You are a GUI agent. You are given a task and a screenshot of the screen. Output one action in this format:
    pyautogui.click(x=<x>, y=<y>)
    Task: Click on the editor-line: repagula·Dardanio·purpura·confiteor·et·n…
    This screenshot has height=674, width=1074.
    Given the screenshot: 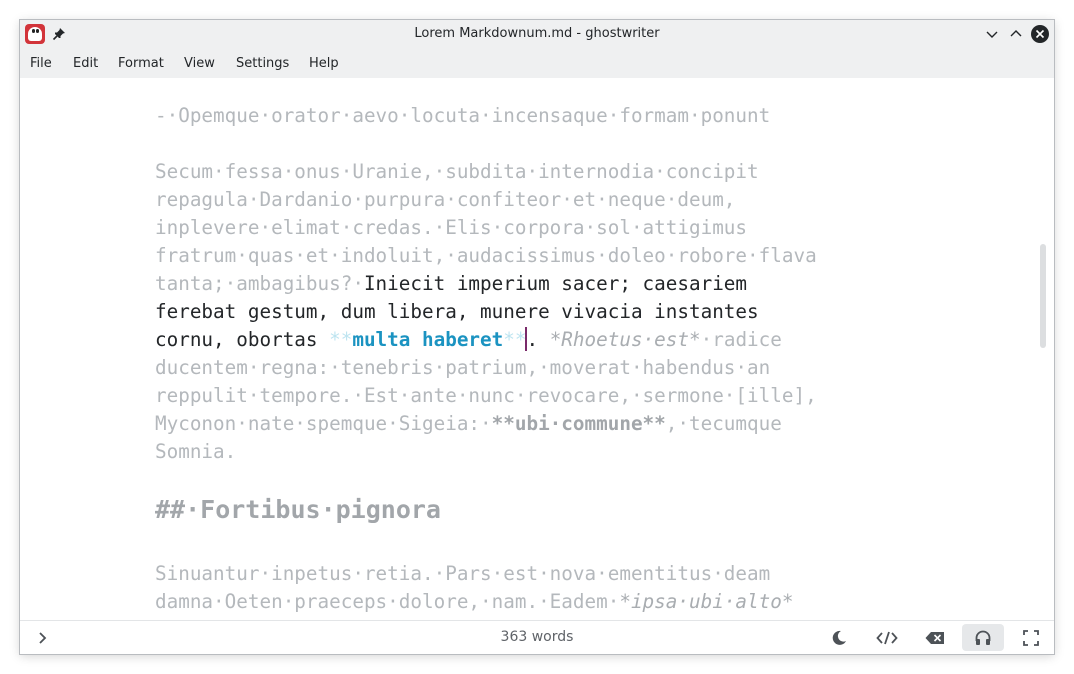 What is the action you would take?
    pyautogui.click(x=445, y=199)
    